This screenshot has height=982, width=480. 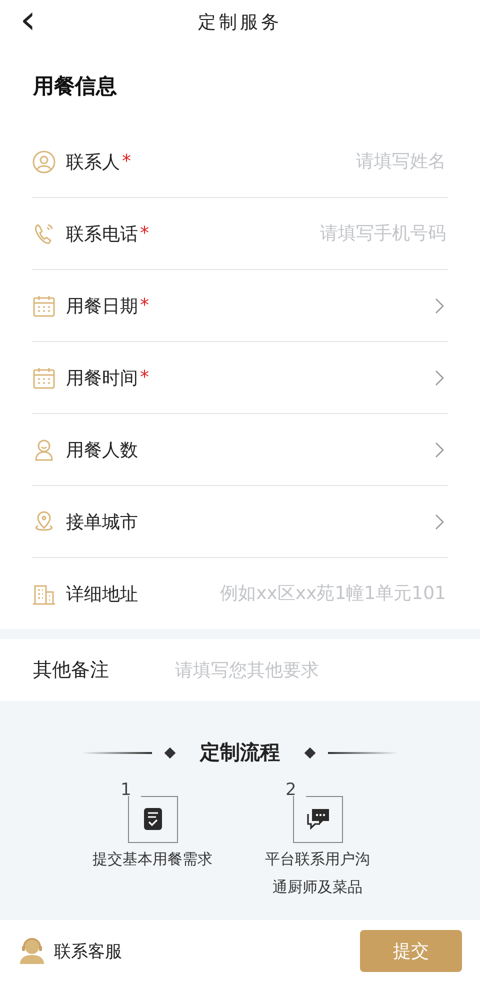 What do you see at coordinates (317, 873) in the screenshot?
I see `step-text: 平台联系用户沟 通厨师及菜品` at bounding box center [317, 873].